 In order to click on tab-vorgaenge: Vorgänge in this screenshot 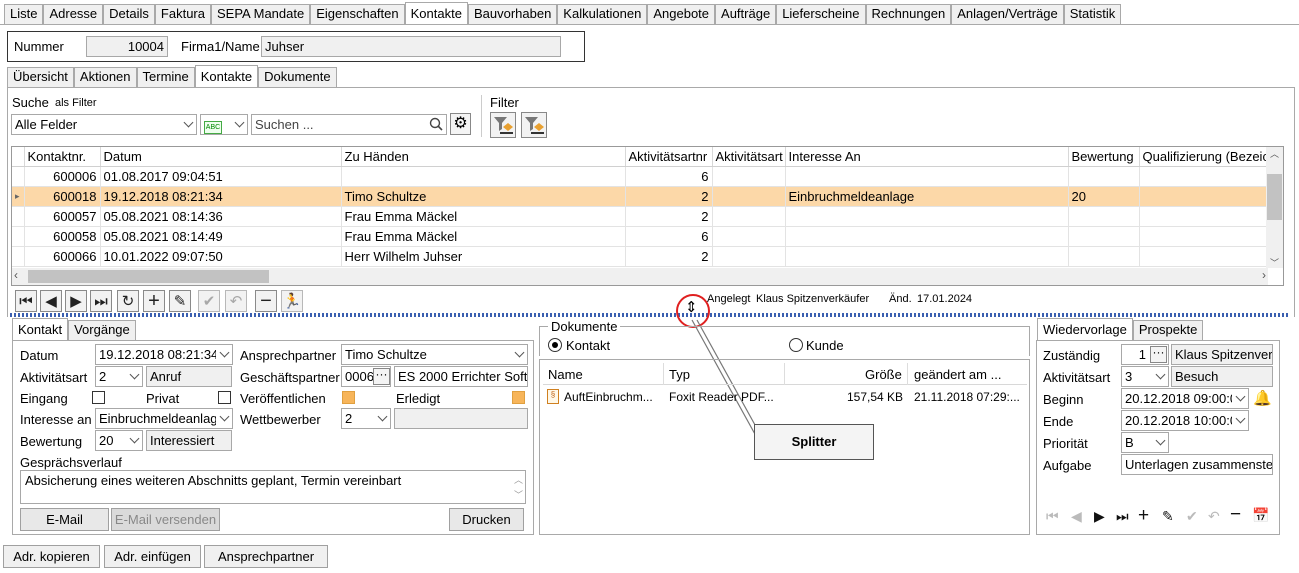, I will do `click(102, 330)`.